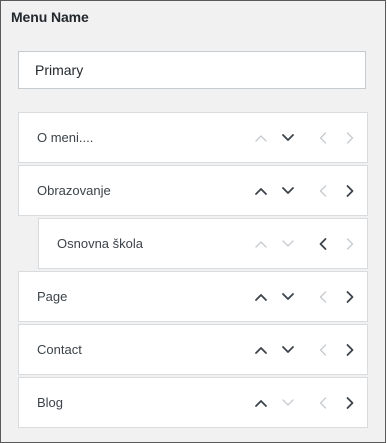  Describe the element at coordinates (193, 190) in the screenshot. I see `menu-item: Obrazovanje` at that location.